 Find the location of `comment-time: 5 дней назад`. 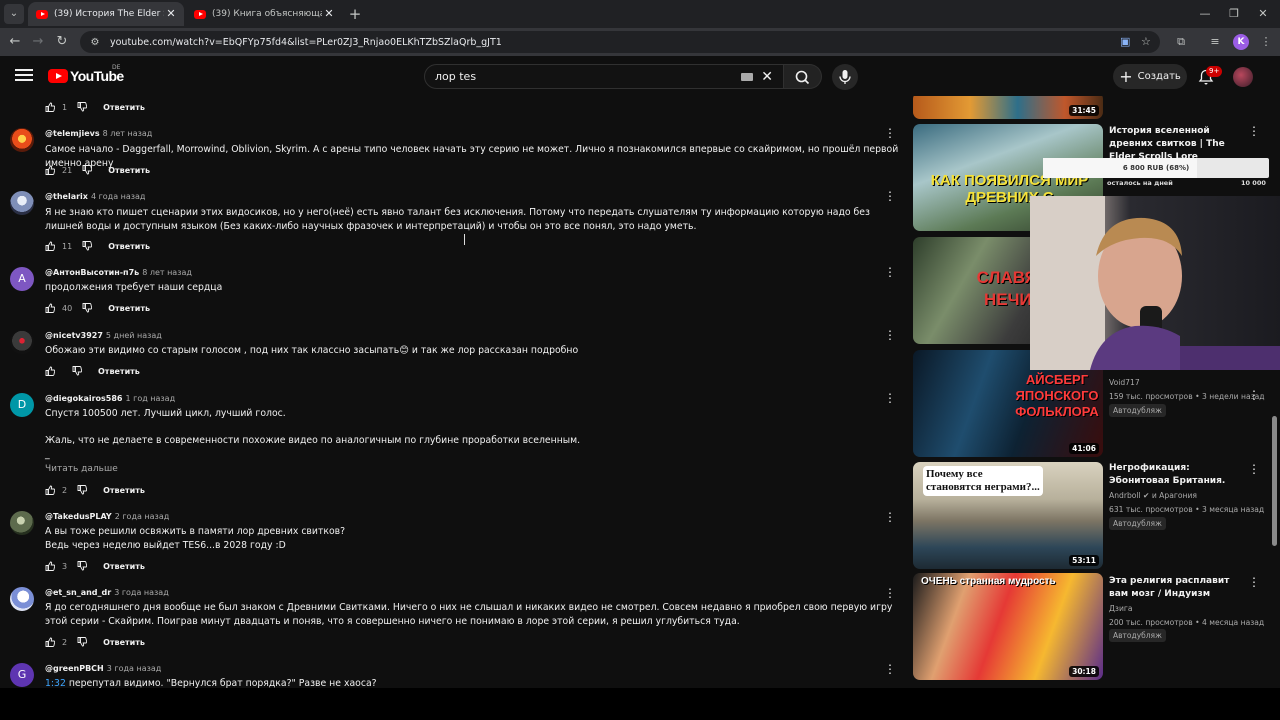

comment-time: 5 дней назад is located at coordinates (134, 335).